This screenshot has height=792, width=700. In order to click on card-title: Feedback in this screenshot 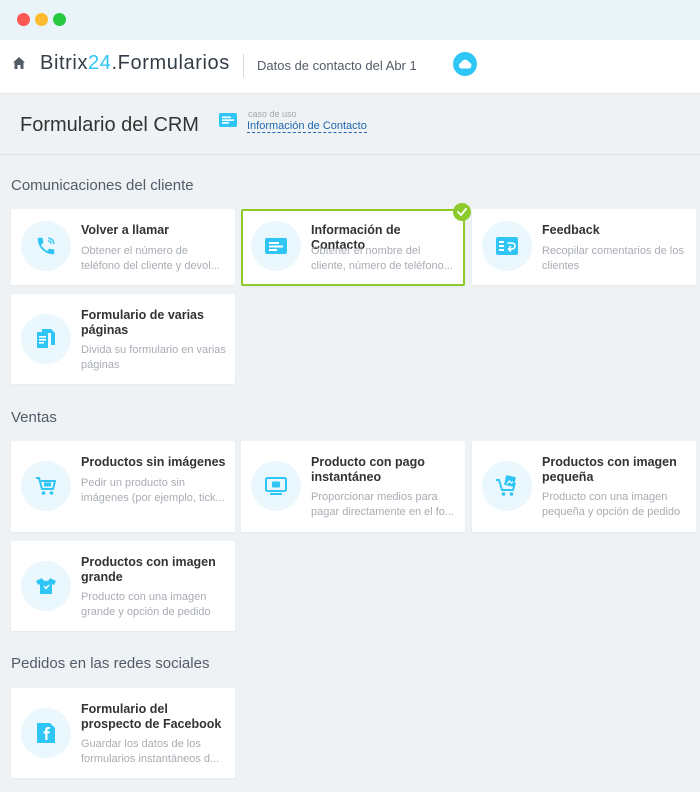, I will do `click(571, 230)`.